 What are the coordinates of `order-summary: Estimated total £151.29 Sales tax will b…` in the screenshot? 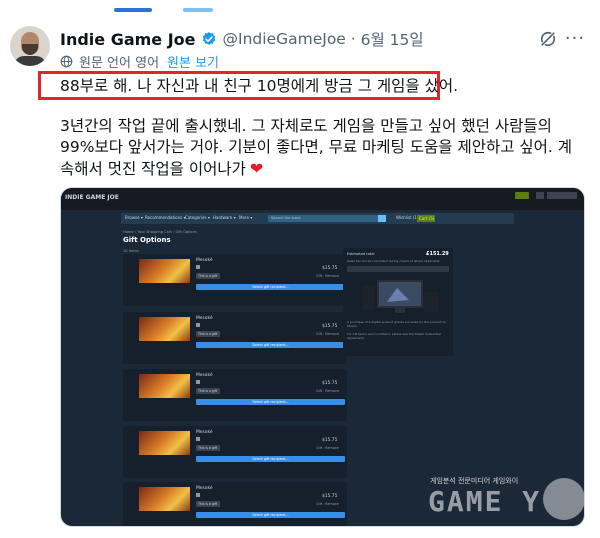 It's located at (398, 302).